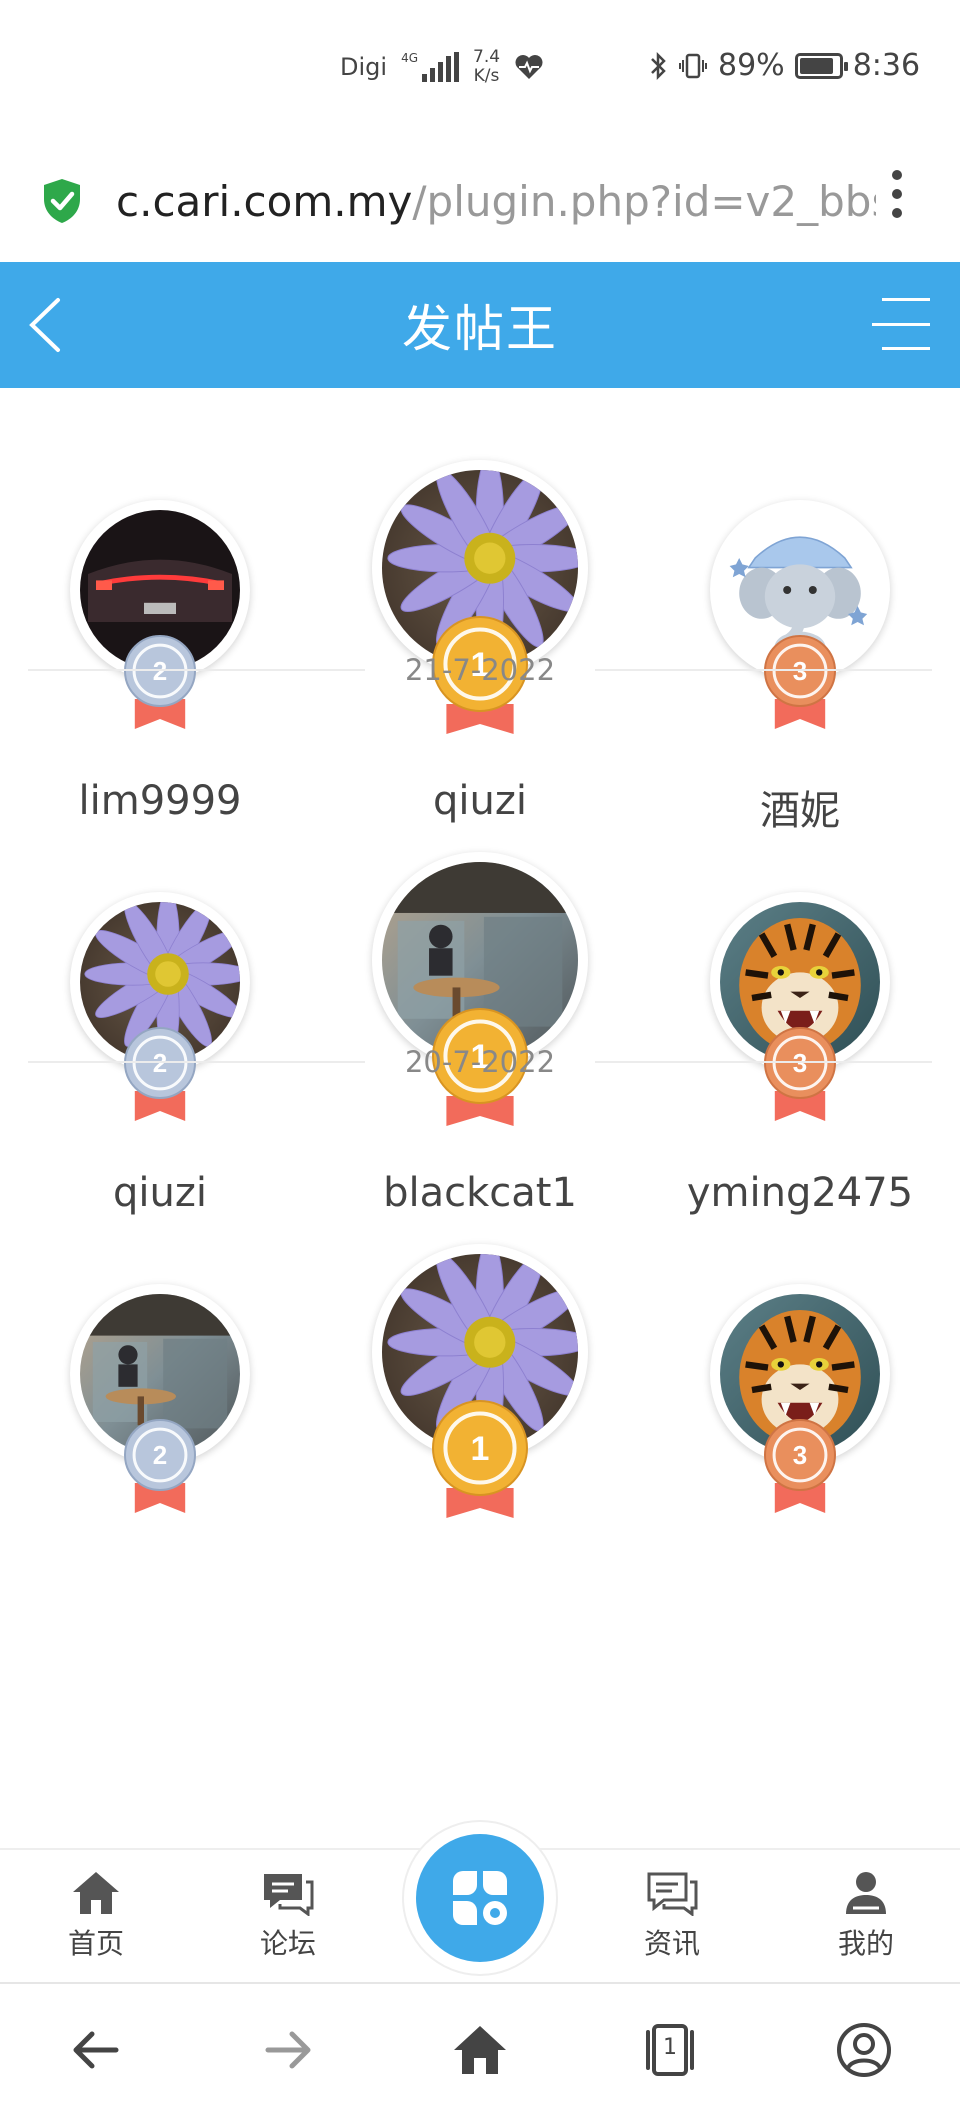 This screenshot has height=2112, width=960. What do you see at coordinates (644, 201) in the screenshot?
I see `url-path: /plugin.php?id=v2_bbs` at bounding box center [644, 201].